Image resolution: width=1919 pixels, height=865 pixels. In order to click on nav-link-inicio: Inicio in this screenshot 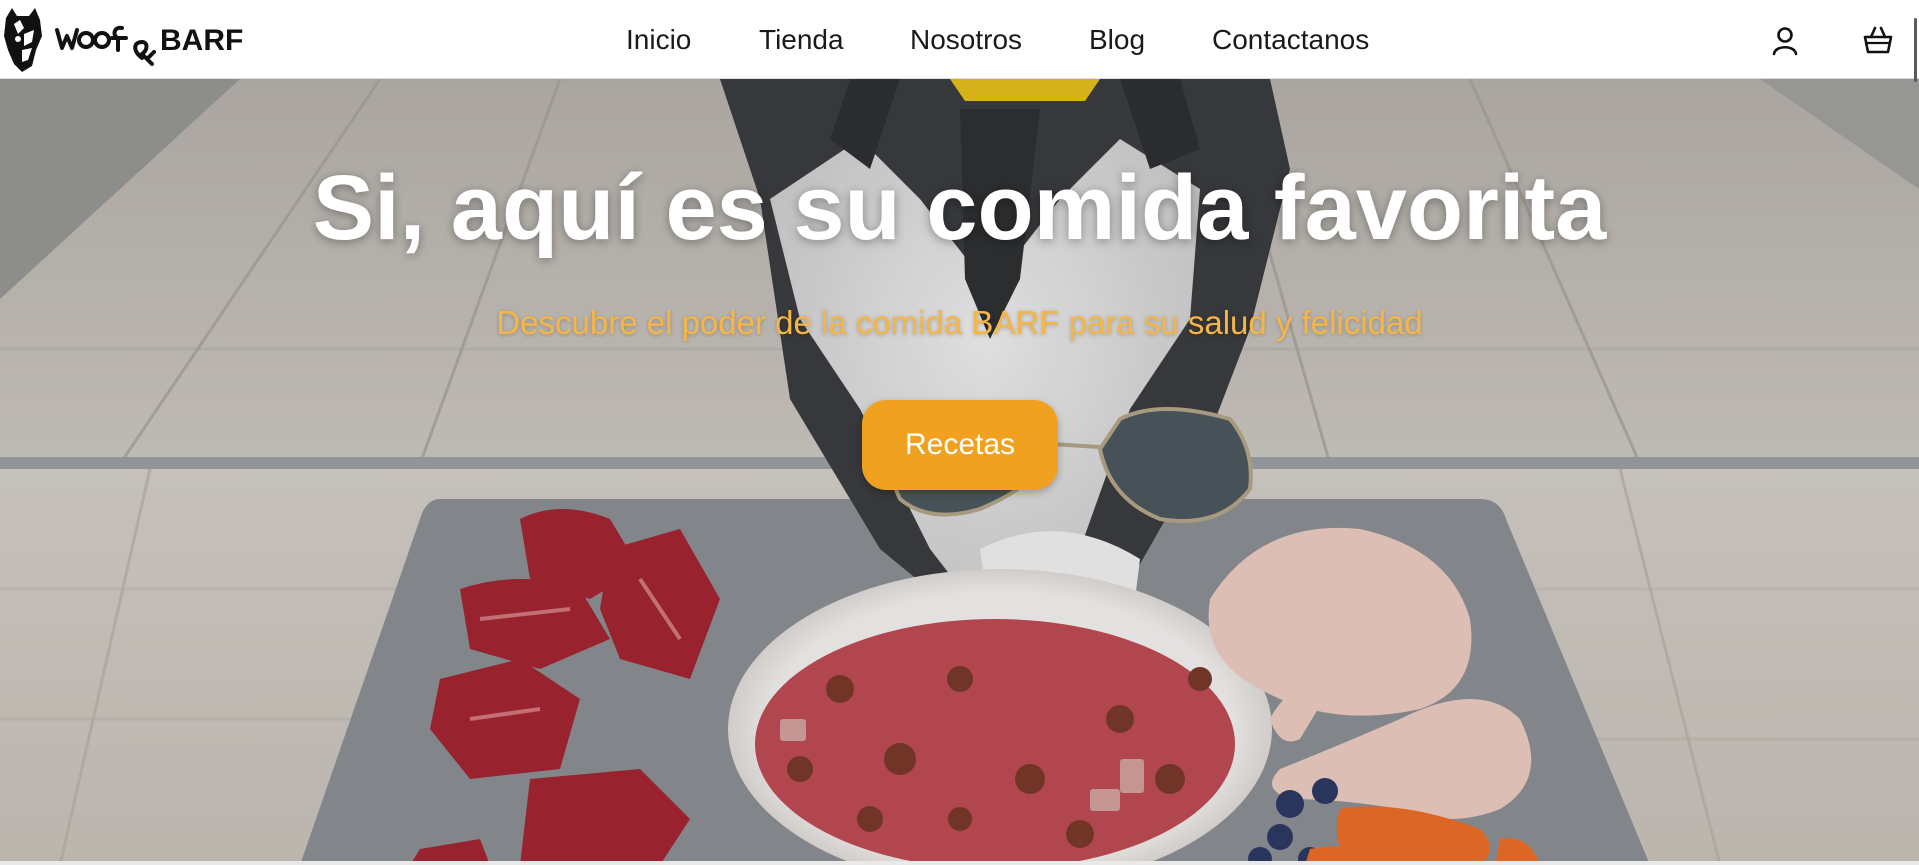, I will do `click(658, 40)`.